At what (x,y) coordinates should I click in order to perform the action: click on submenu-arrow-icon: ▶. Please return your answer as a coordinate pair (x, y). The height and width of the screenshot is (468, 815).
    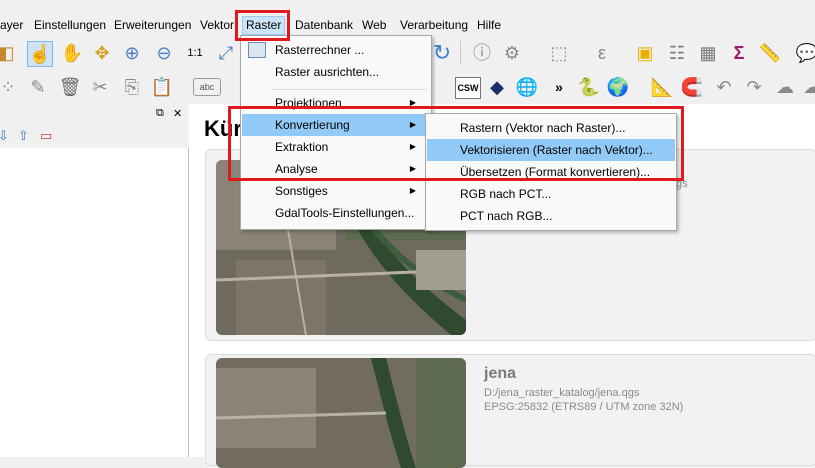
    Looking at the image, I should click on (412, 190).